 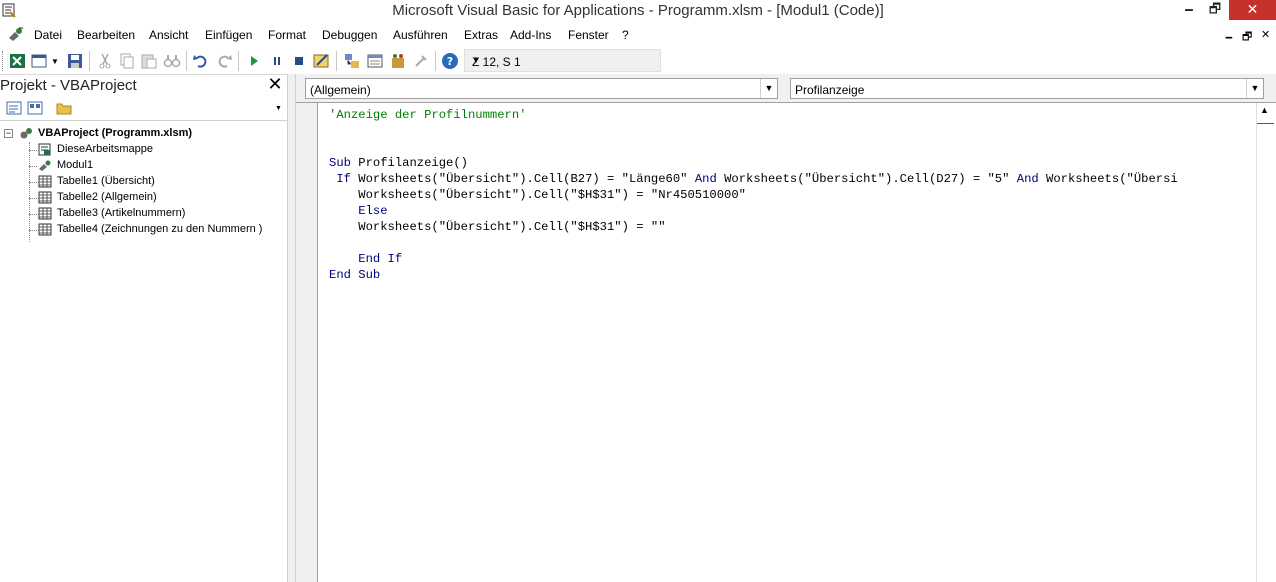 I want to click on design-mode-icon, so click(x=322, y=61).